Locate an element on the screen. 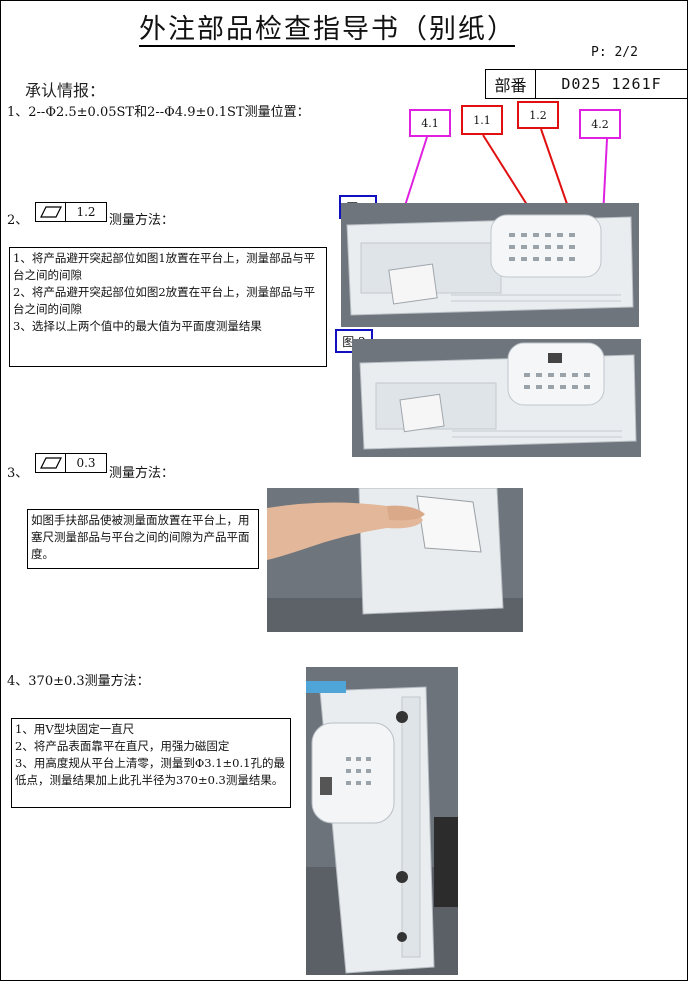 The image size is (688, 981). flatness-symbol-box-2: 1.2 is located at coordinates (71, 212).